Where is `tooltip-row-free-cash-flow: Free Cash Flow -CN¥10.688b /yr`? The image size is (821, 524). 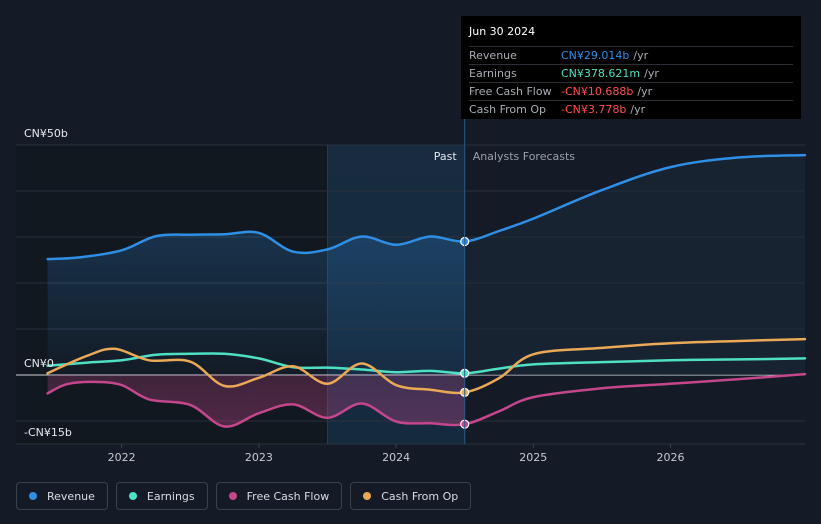
tooltip-row-free-cash-flow: Free Cash Flow -CN¥10.688b /yr is located at coordinates (631, 91).